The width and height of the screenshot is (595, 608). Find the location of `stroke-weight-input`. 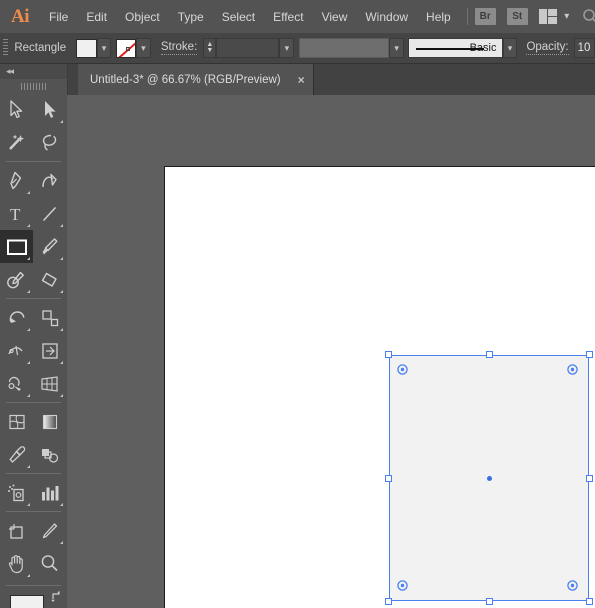

stroke-weight-input is located at coordinates (248, 48).